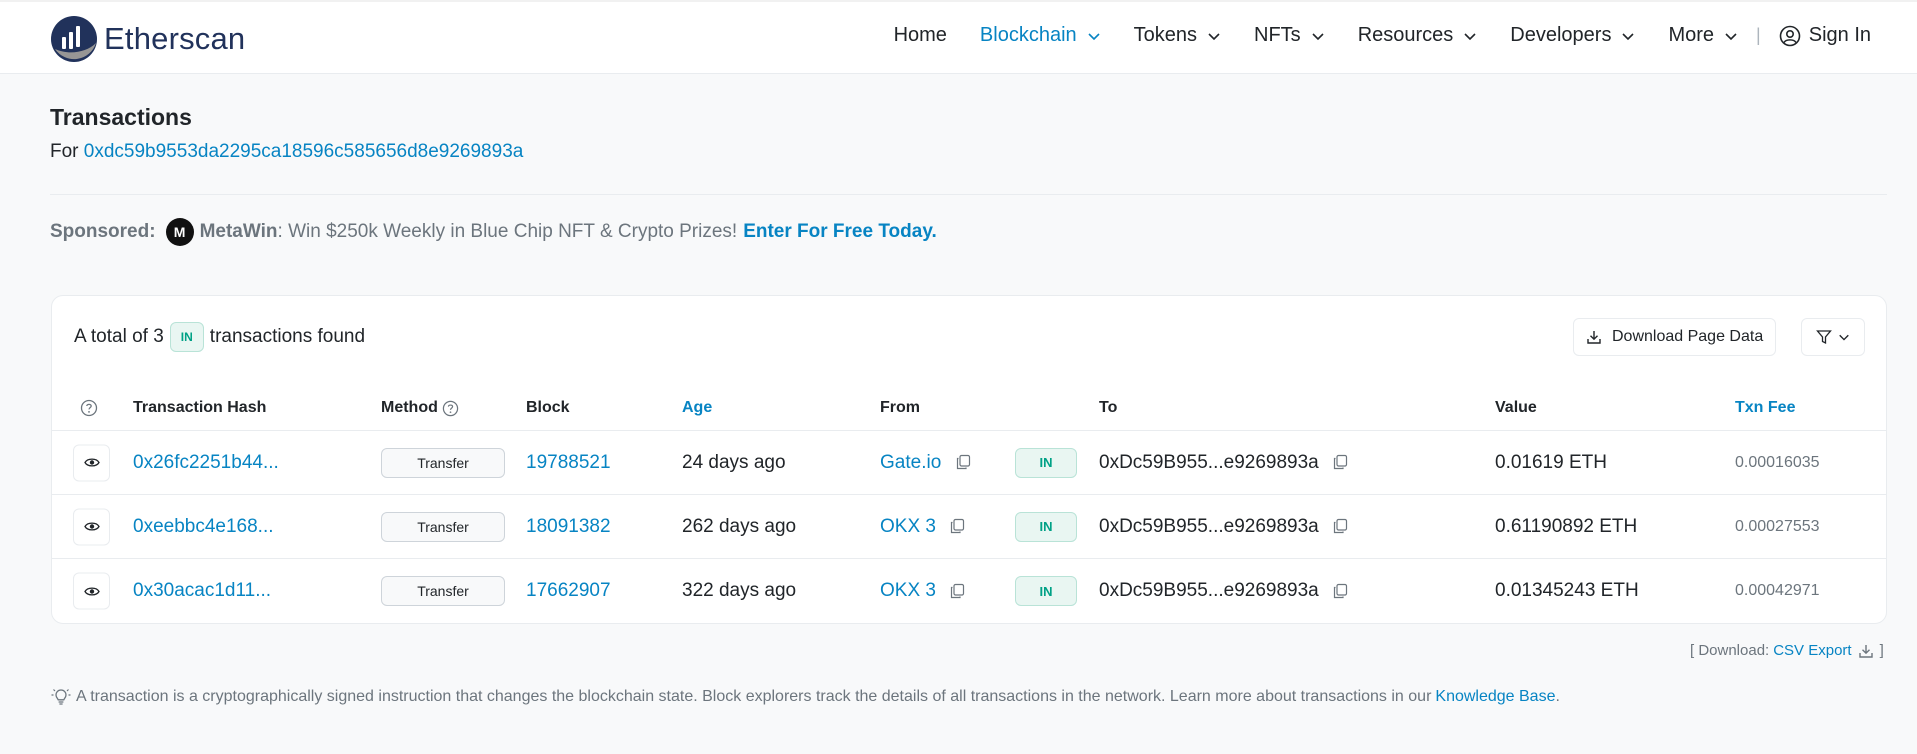 The height and width of the screenshot is (754, 1917). What do you see at coordinates (568, 463) in the screenshot?
I see `block-link: 19788521` at bounding box center [568, 463].